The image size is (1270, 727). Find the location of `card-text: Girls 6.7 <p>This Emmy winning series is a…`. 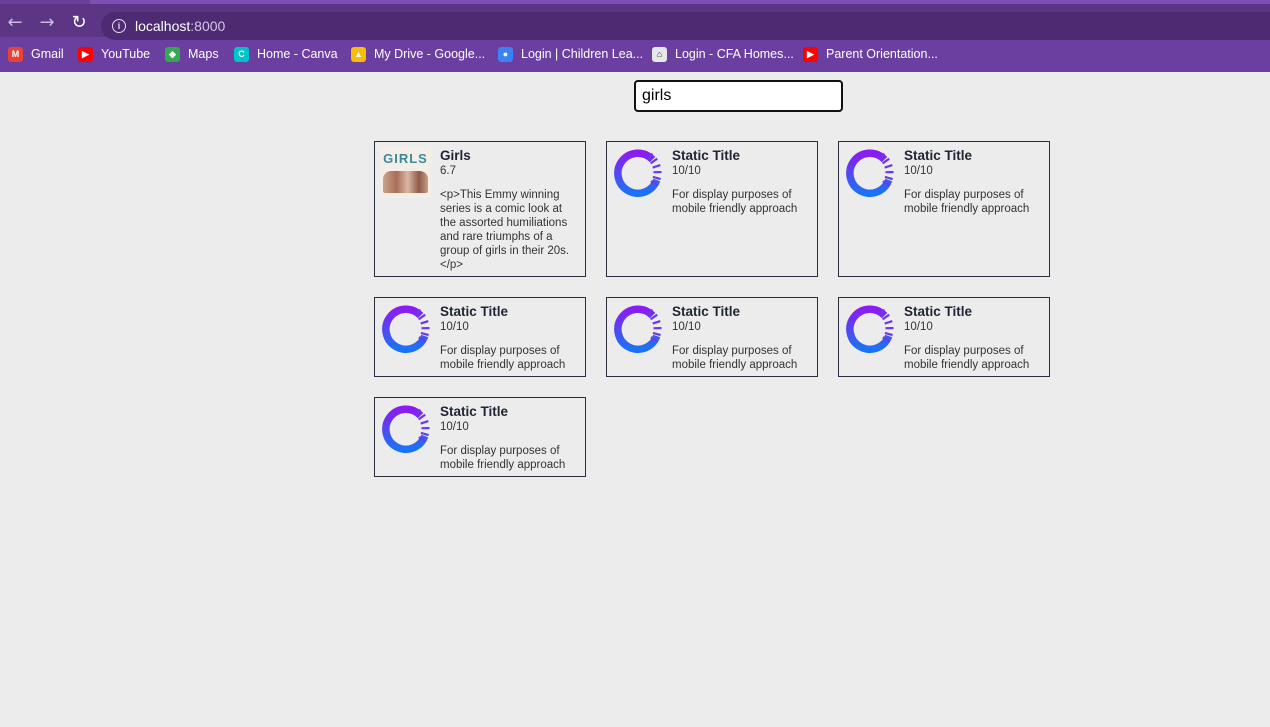

card-text: Girls 6.7 <p>This Emmy winning series is a… is located at coordinates (509, 210).